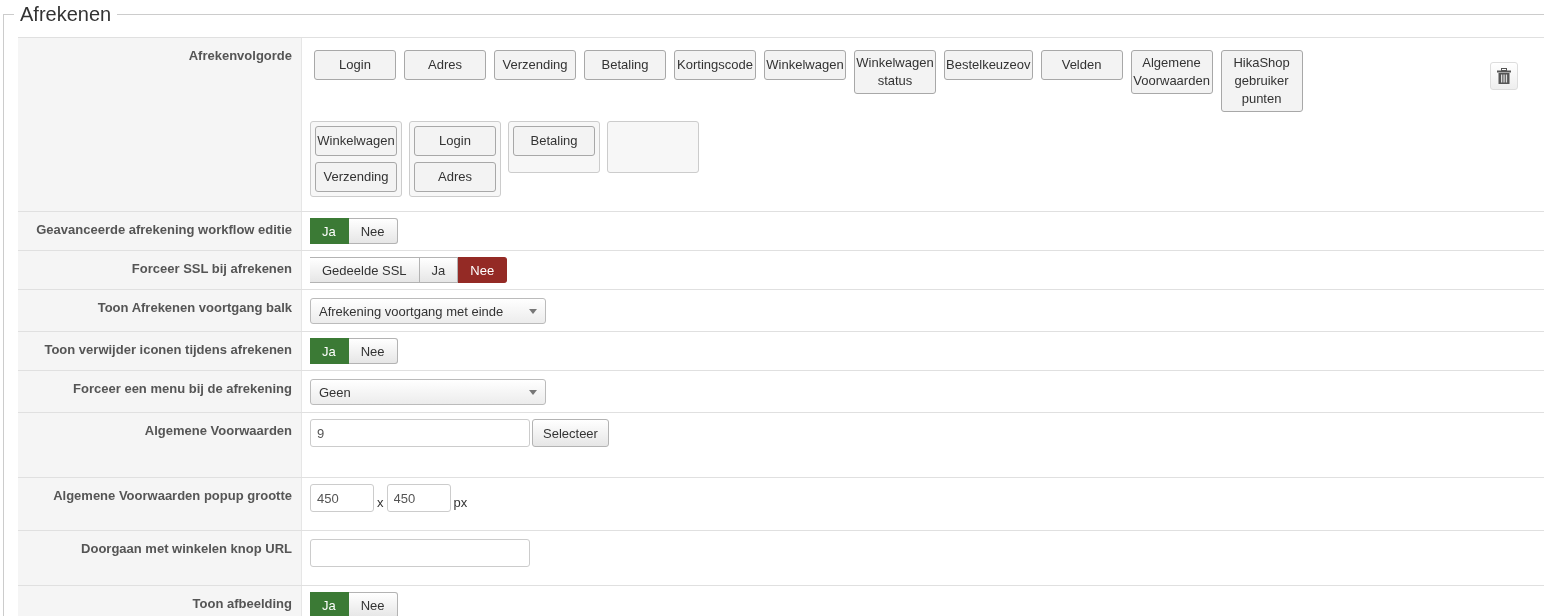 This screenshot has height=616, width=1544. What do you see at coordinates (380, 502) in the screenshot?
I see `times-sign: x` at bounding box center [380, 502].